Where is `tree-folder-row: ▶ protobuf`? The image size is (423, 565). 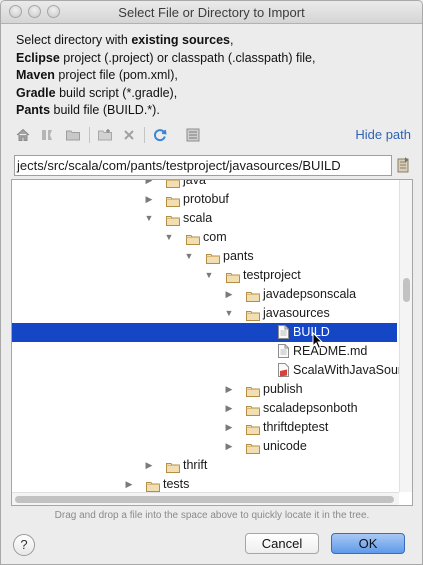
tree-folder-row: ▶ protobuf is located at coordinates (205, 199).